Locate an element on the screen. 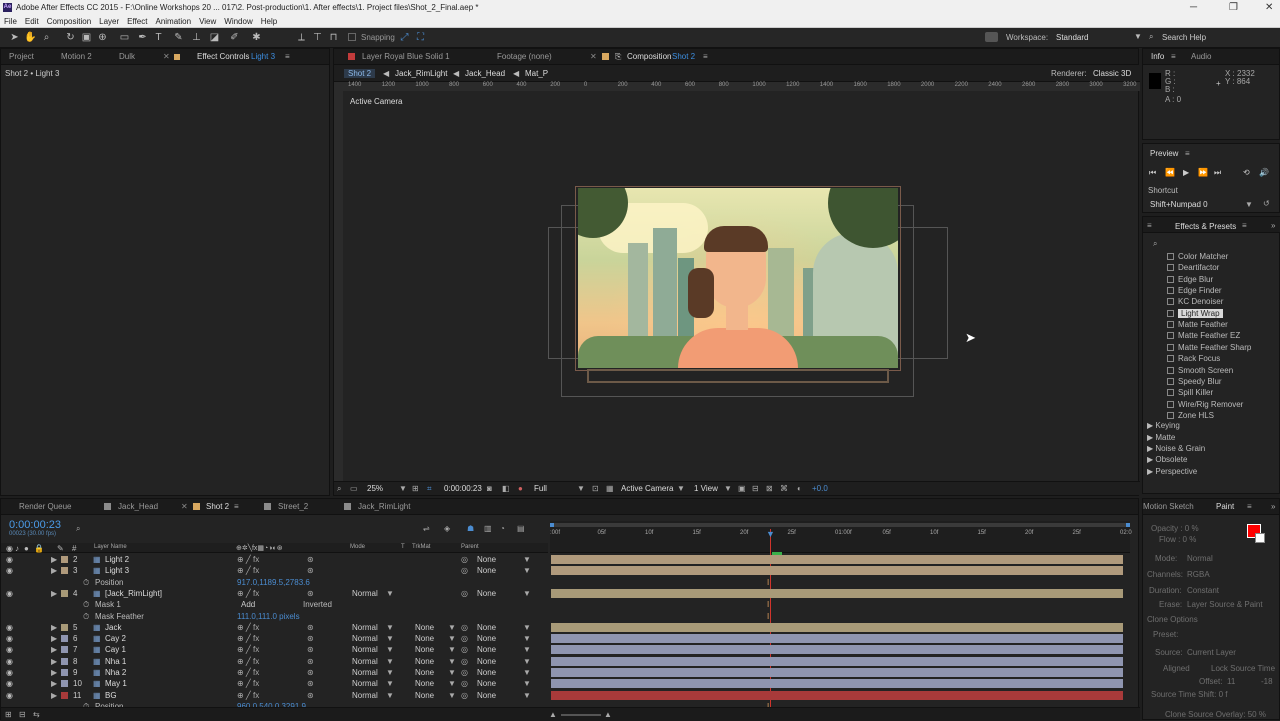 The width and height of the screenshot is (1280, 721). search-icon: ⌕ is located at coordinates (78, 529).